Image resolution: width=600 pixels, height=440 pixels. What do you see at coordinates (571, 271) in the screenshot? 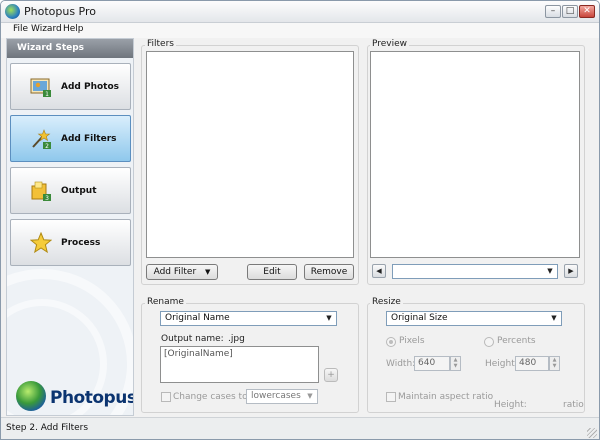
I see `preview-next-button: ▶` at bounding box center [571, 271].